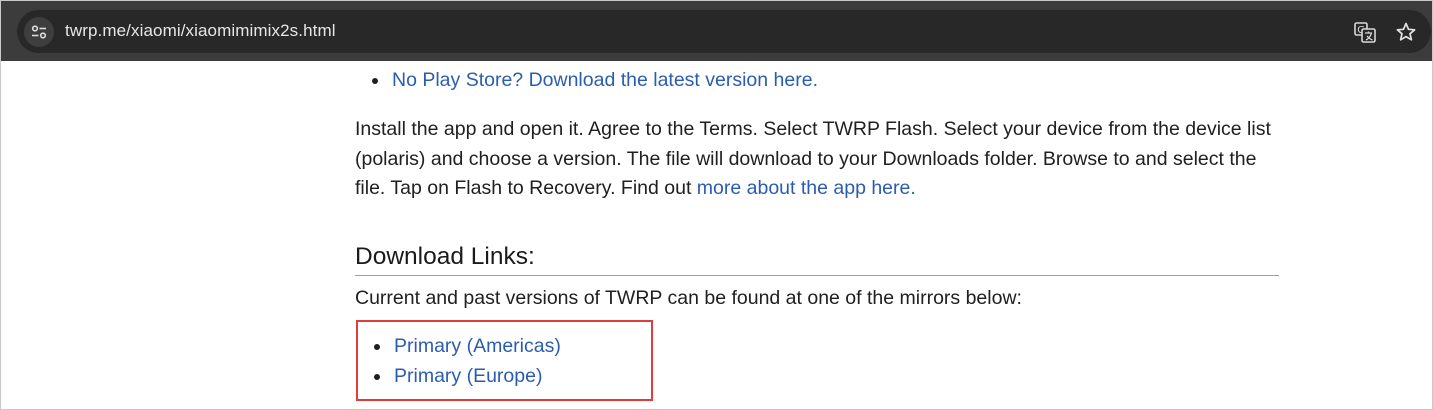 Image resolution: width=1433 pixels, height=410 pixels. I want to click on translate-icon: G, so click(1365, 32).